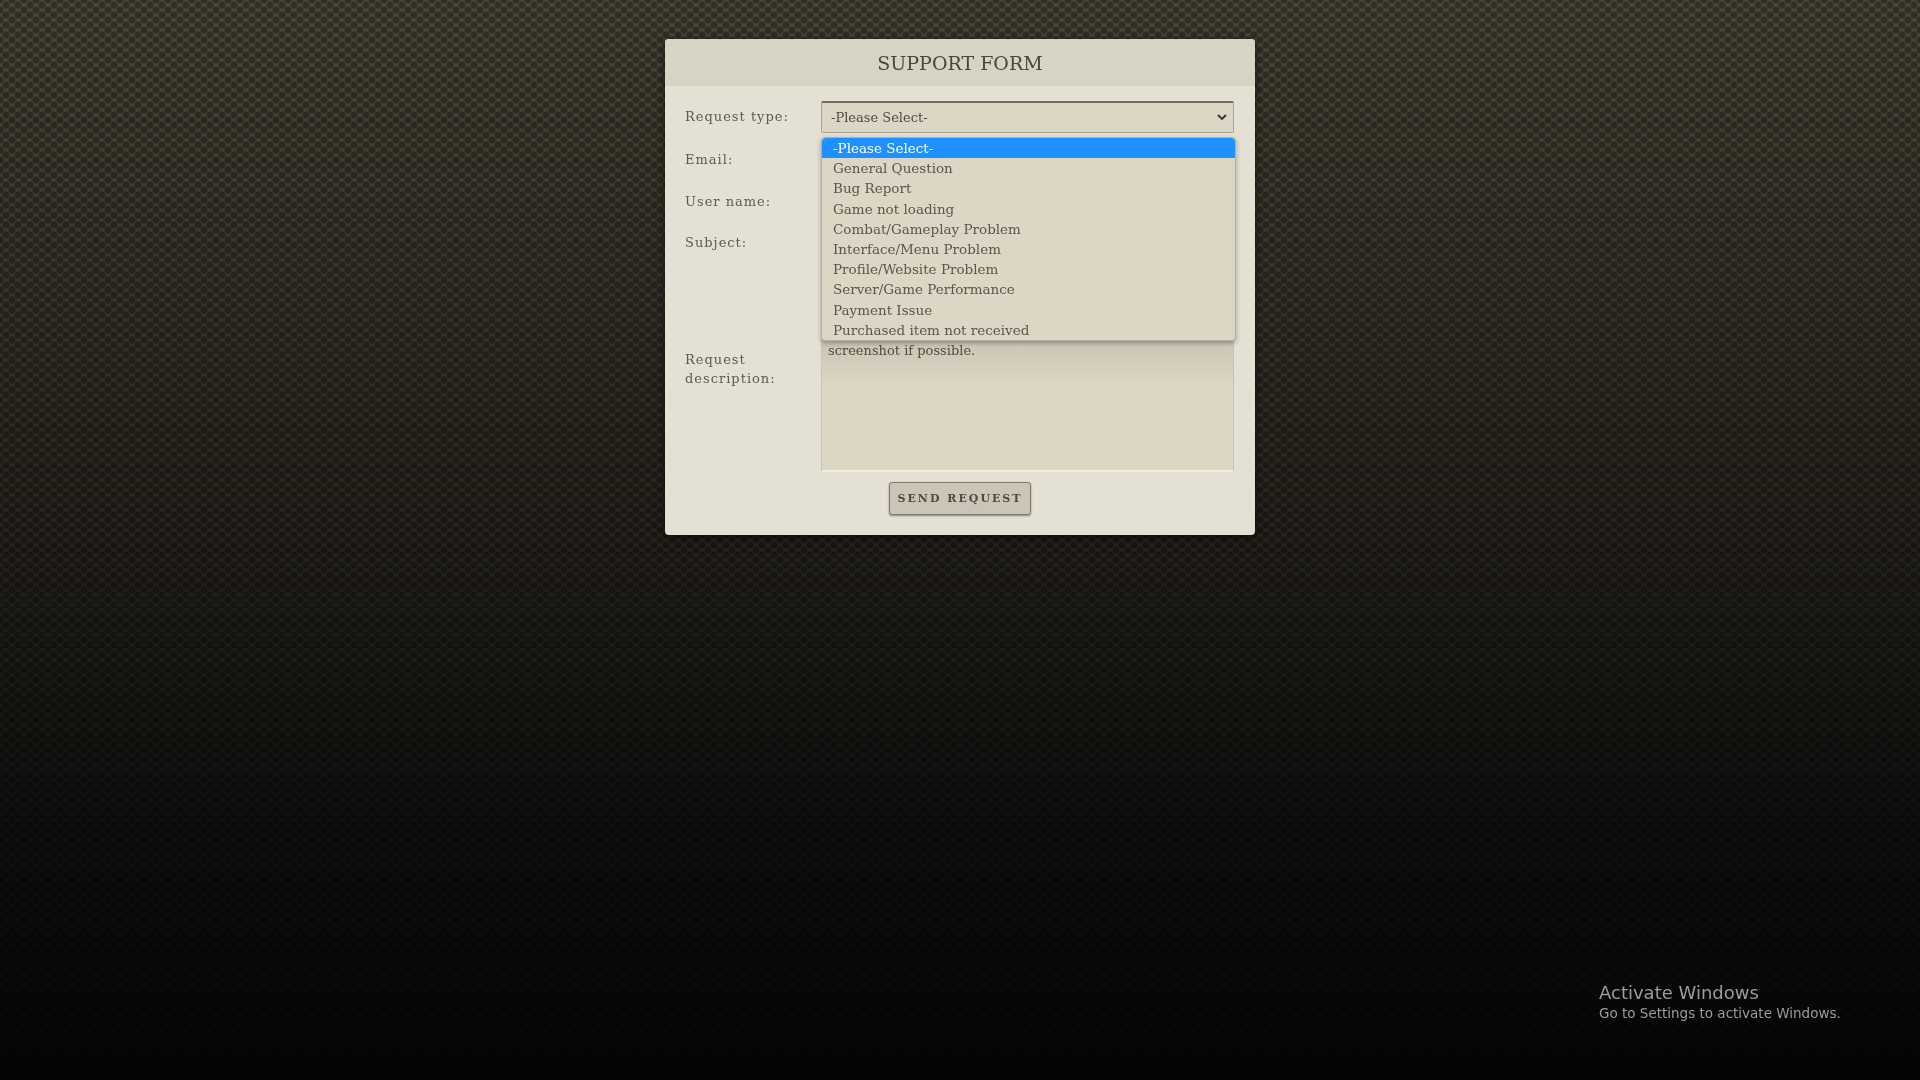 The width and height of the screenshot is (1920, 1080). Describe the element at coordinates (717, 243) in the screenshot. I see `field-label: Subject:` at that location.